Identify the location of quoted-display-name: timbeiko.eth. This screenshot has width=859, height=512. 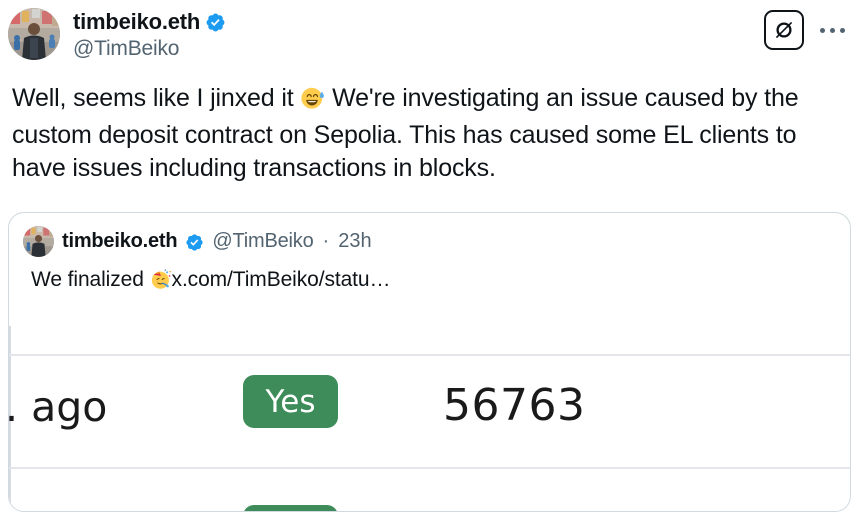
(120, 241).